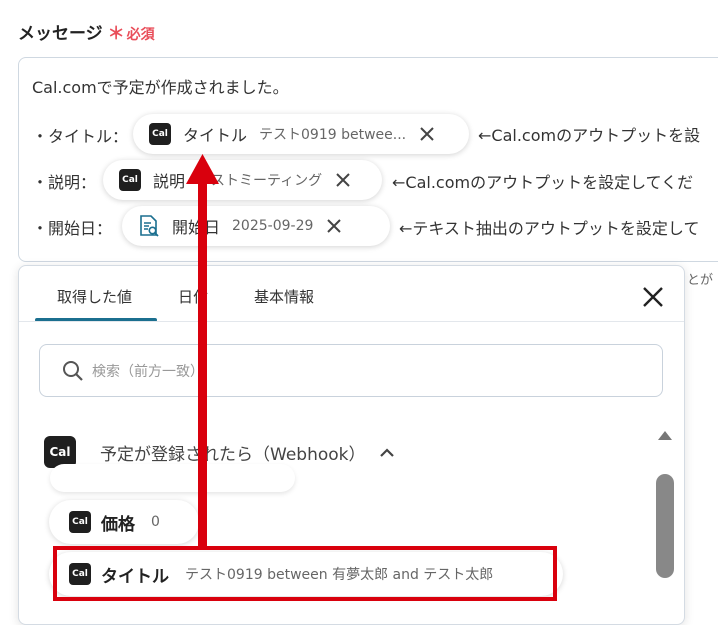  Describe the element at coordinates (700, 280) in the screenshot. I see `background-hint-text: とが` at that location.